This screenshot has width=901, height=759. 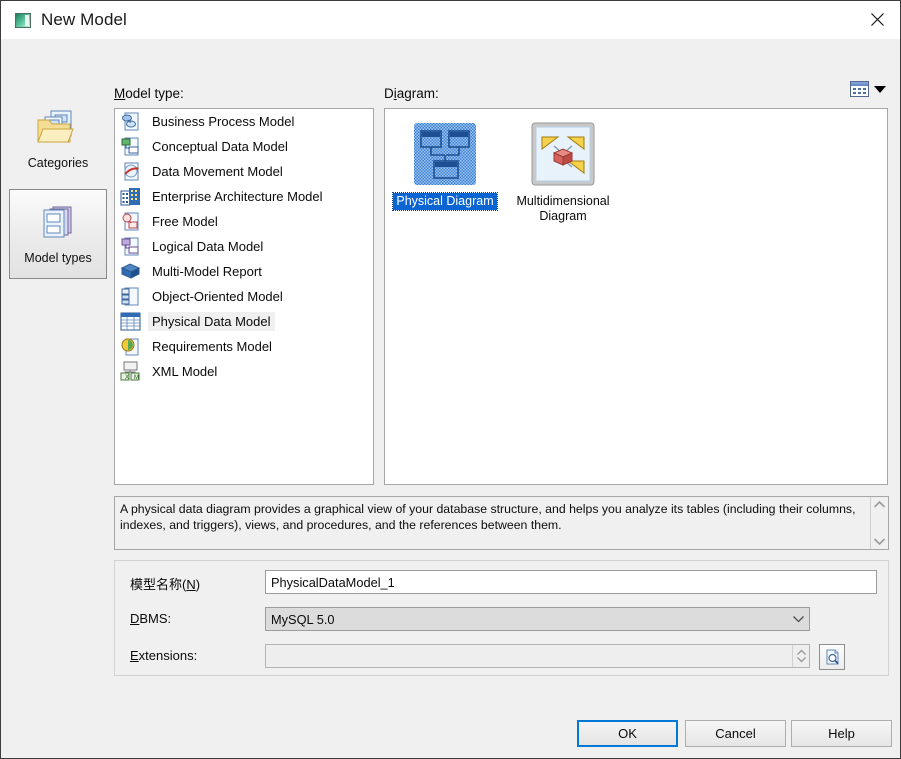 I want to click on model-type-row-xml-model: X M XML Model, so click(x=244, y=371).